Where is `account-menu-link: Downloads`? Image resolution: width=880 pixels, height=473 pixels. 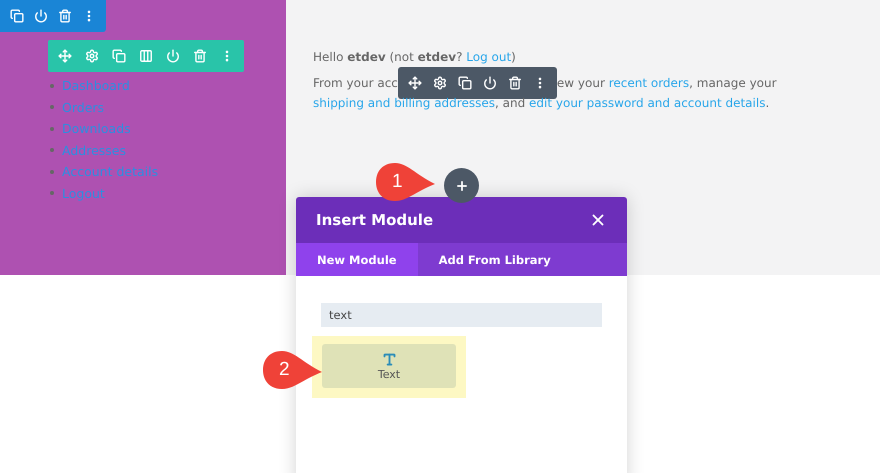 account-menu-link: Downloads is located at coordinates (96, 128).